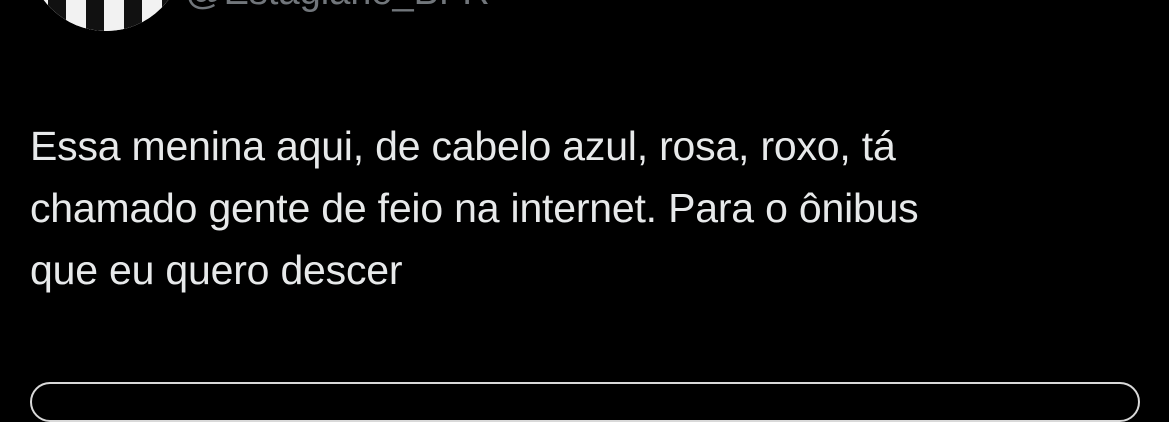  I want to click on user-handle: @Estagiario_BFR, so click(337, 7).